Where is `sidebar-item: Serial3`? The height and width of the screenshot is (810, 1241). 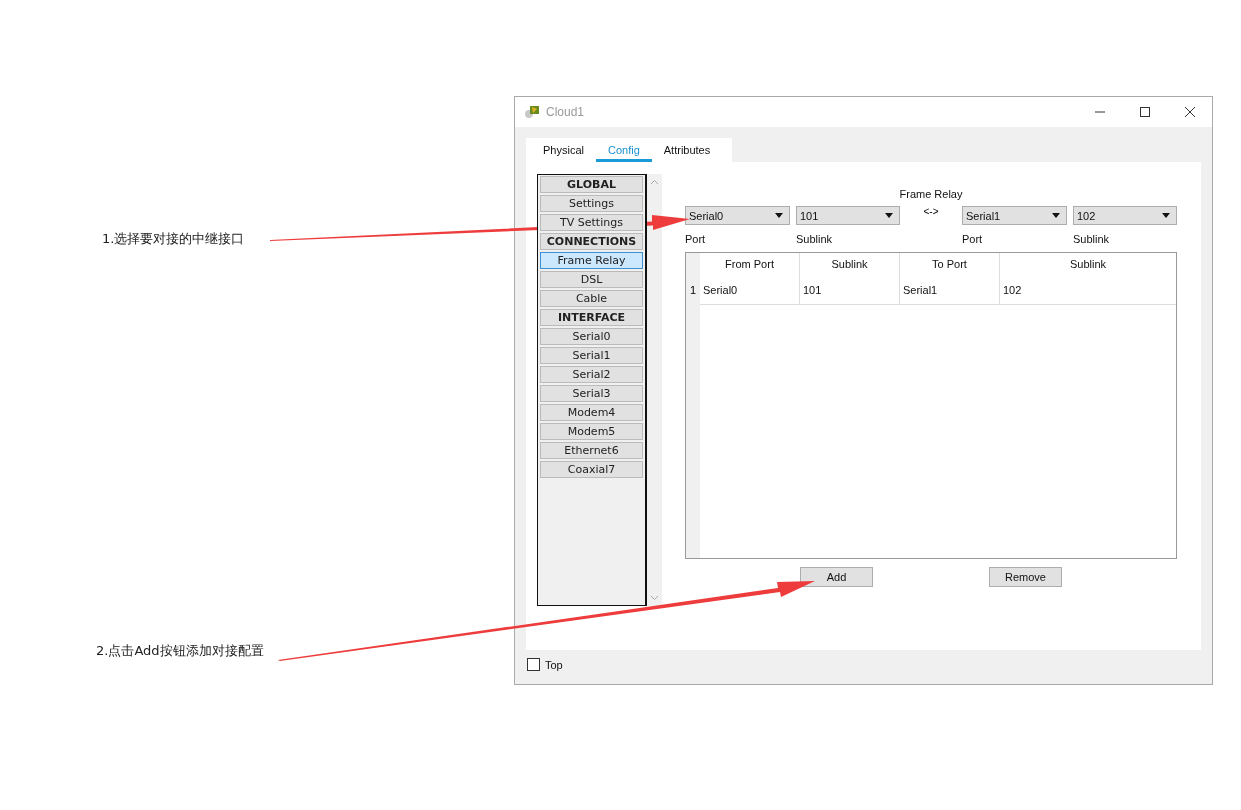 sidebar-item: Serial3 is located at coordinates (591, 393).